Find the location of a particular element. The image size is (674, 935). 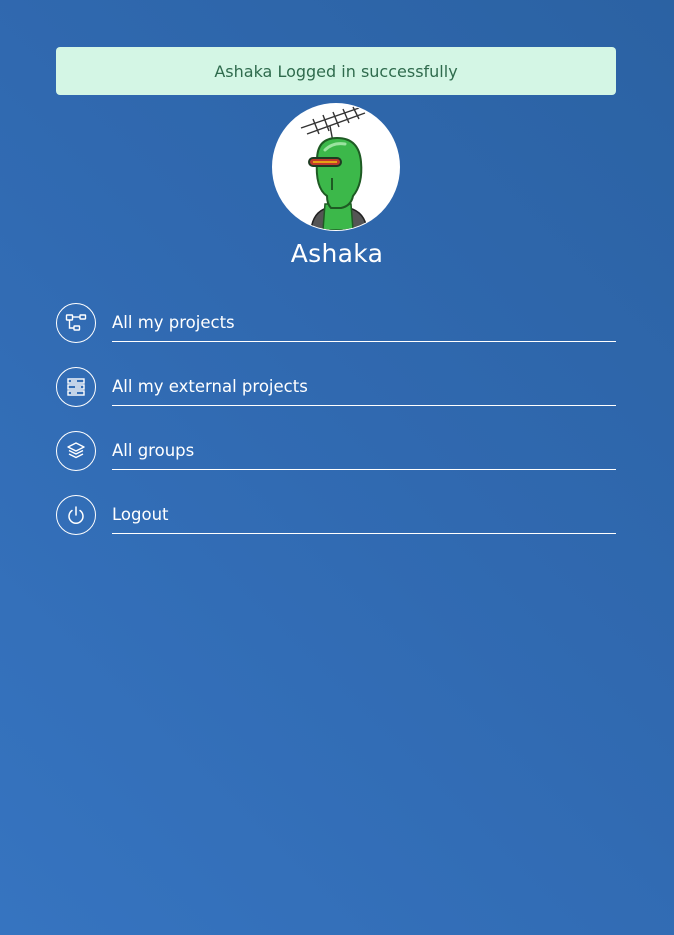

menu-item-label: All my external projects is located at coordinates (364, 386).